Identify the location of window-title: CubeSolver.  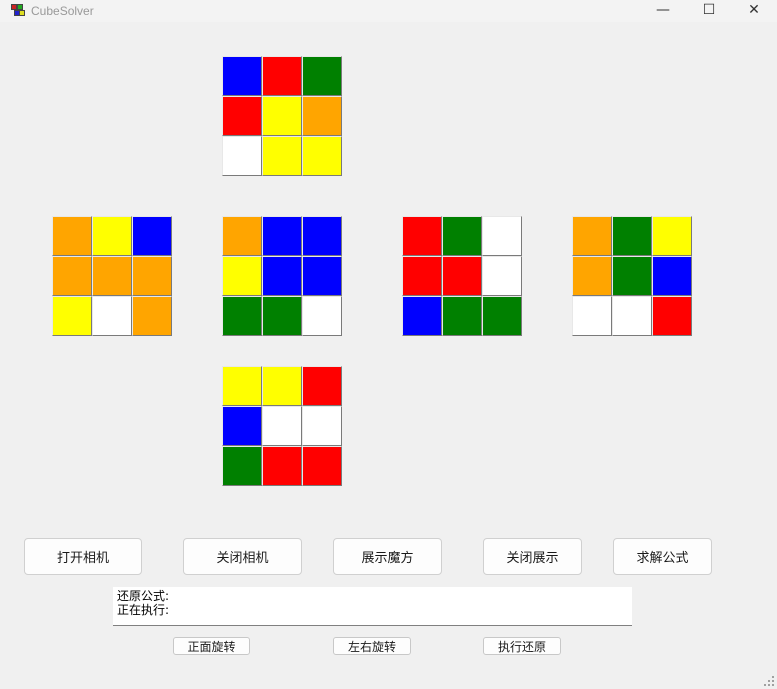
(62, 11).